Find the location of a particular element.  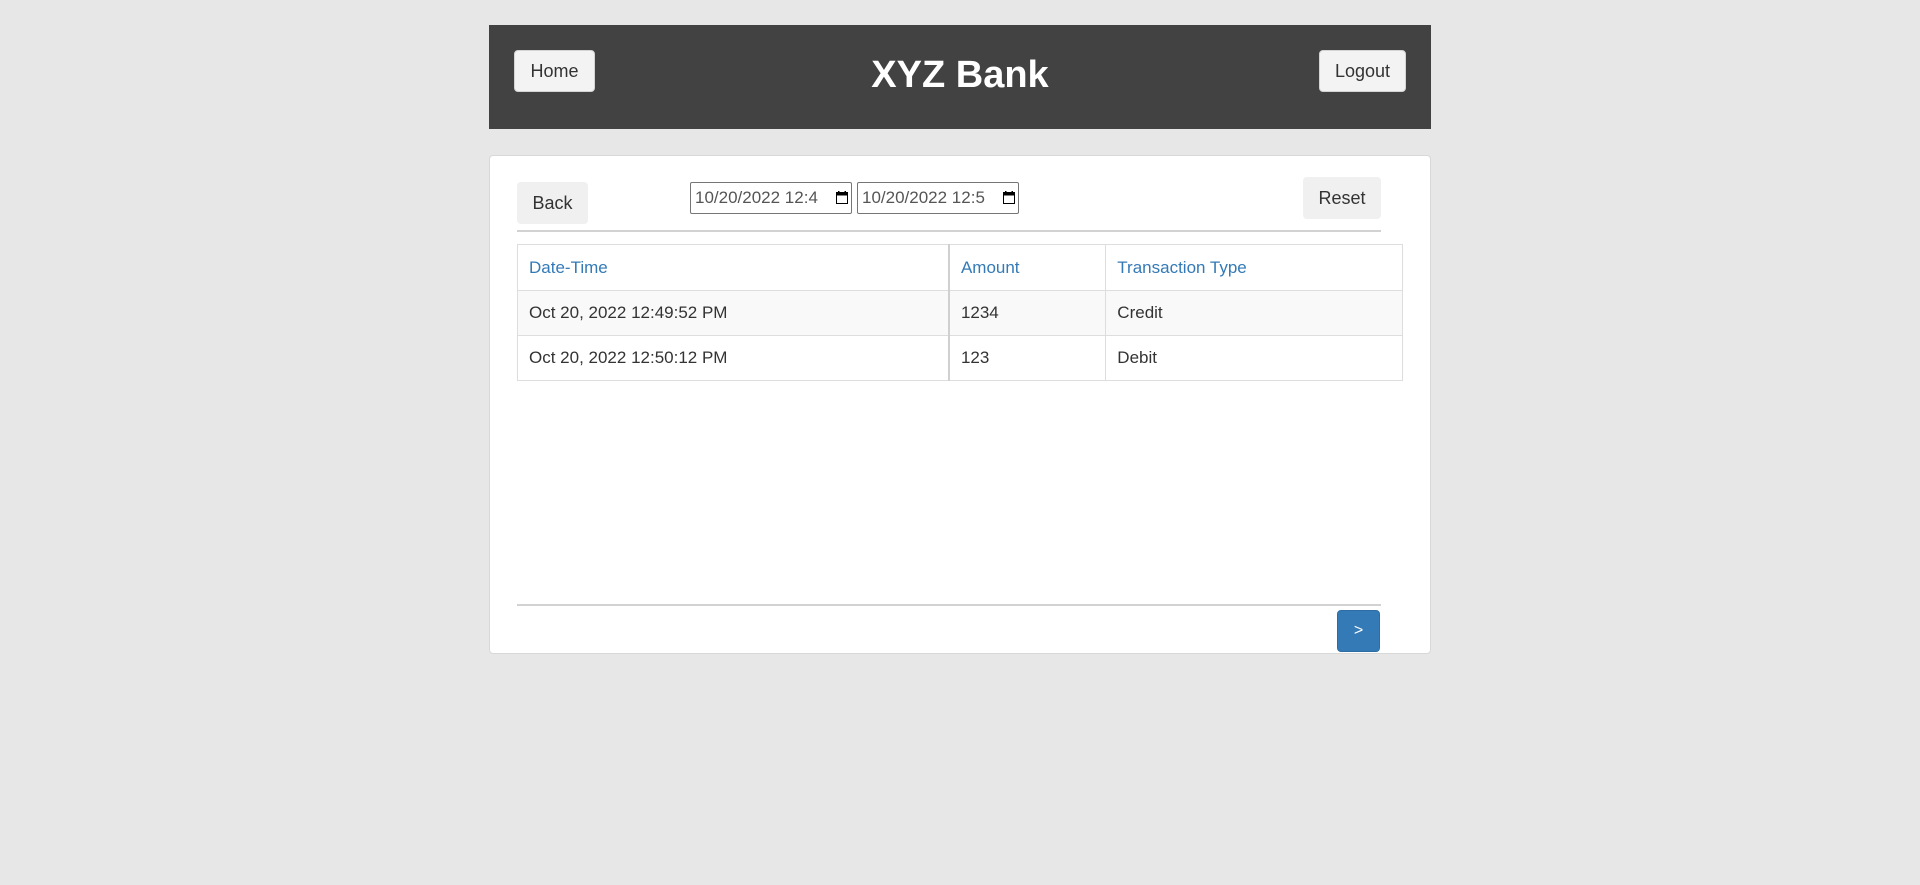

top-header: Home XYZ Bank Logout is located at coordinates (960, 77).